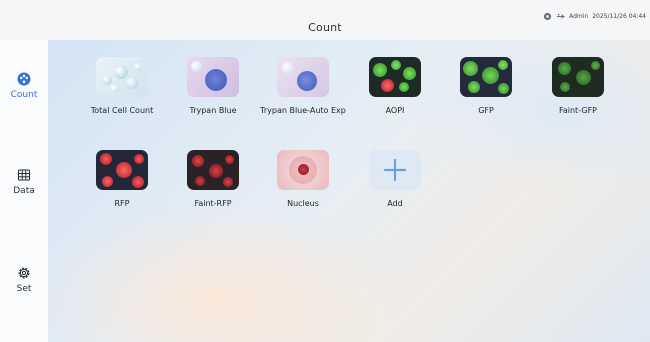  I want to click on app-label: Trypan Blue, so click(213, 110).